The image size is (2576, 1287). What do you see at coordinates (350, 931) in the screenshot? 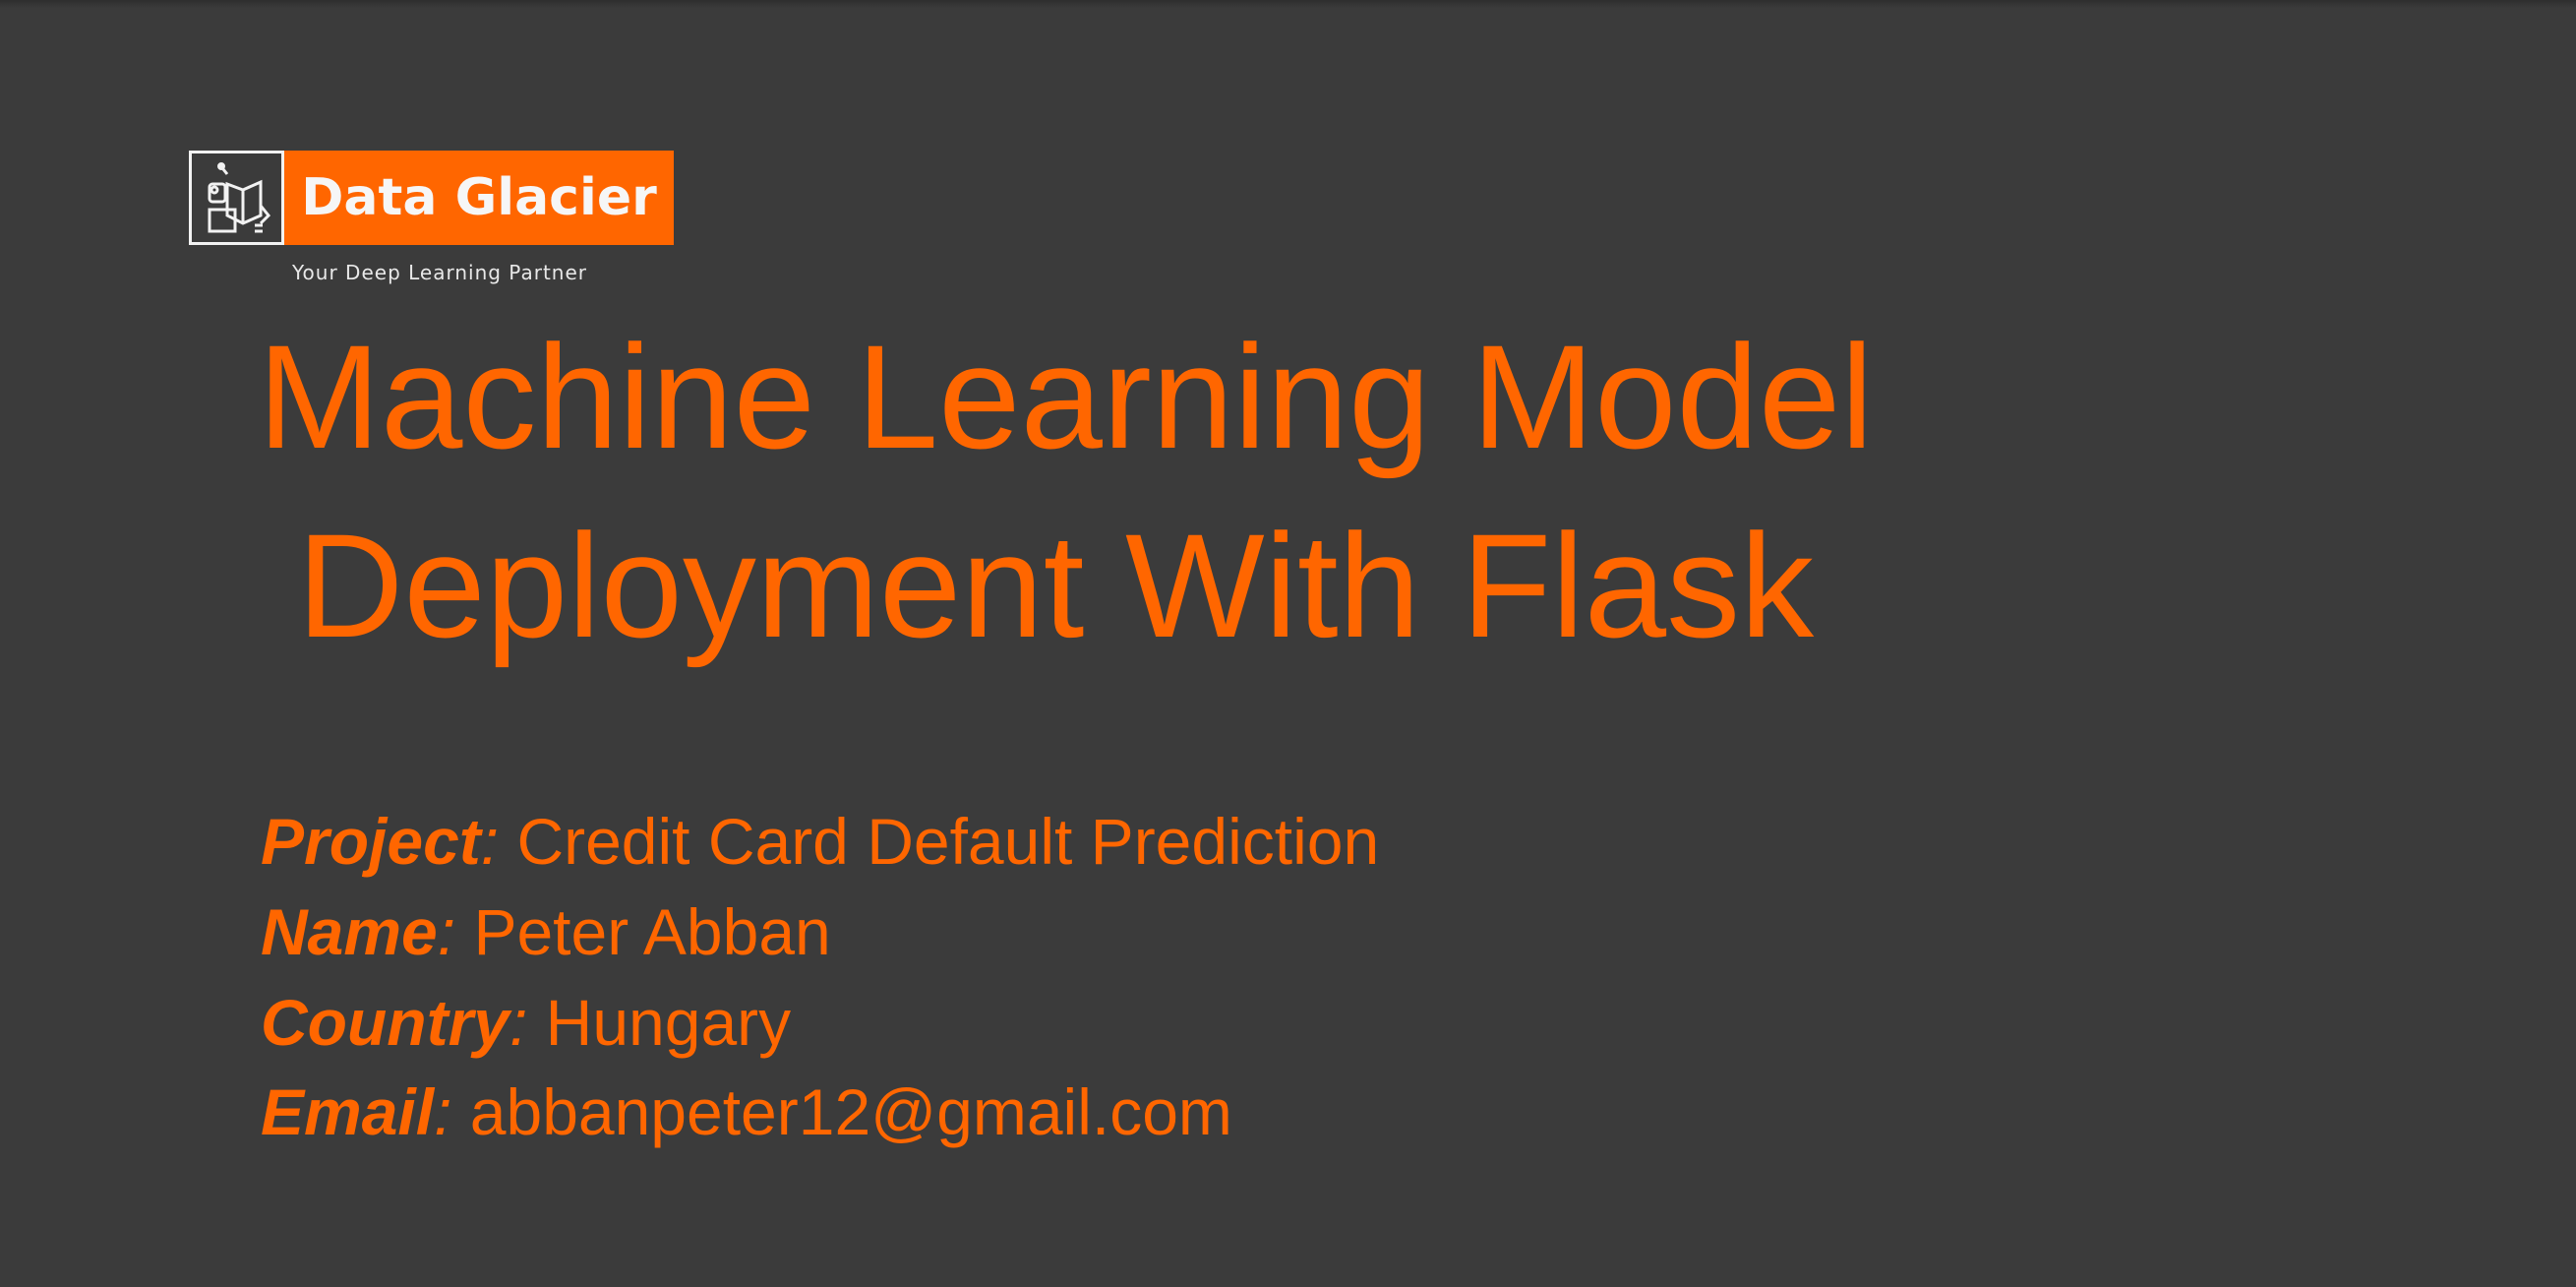
I see `detail-label: Name` at bounding box center [350, 931].